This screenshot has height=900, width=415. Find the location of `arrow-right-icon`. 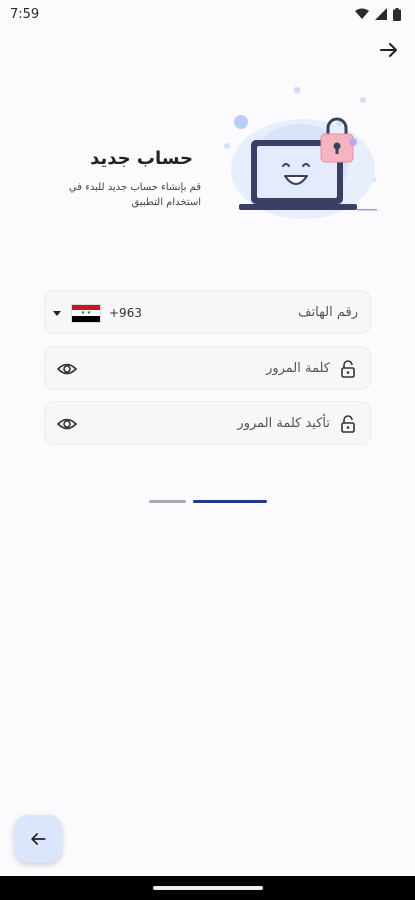

arrow-right-icon is located at coordinates (388, 50).